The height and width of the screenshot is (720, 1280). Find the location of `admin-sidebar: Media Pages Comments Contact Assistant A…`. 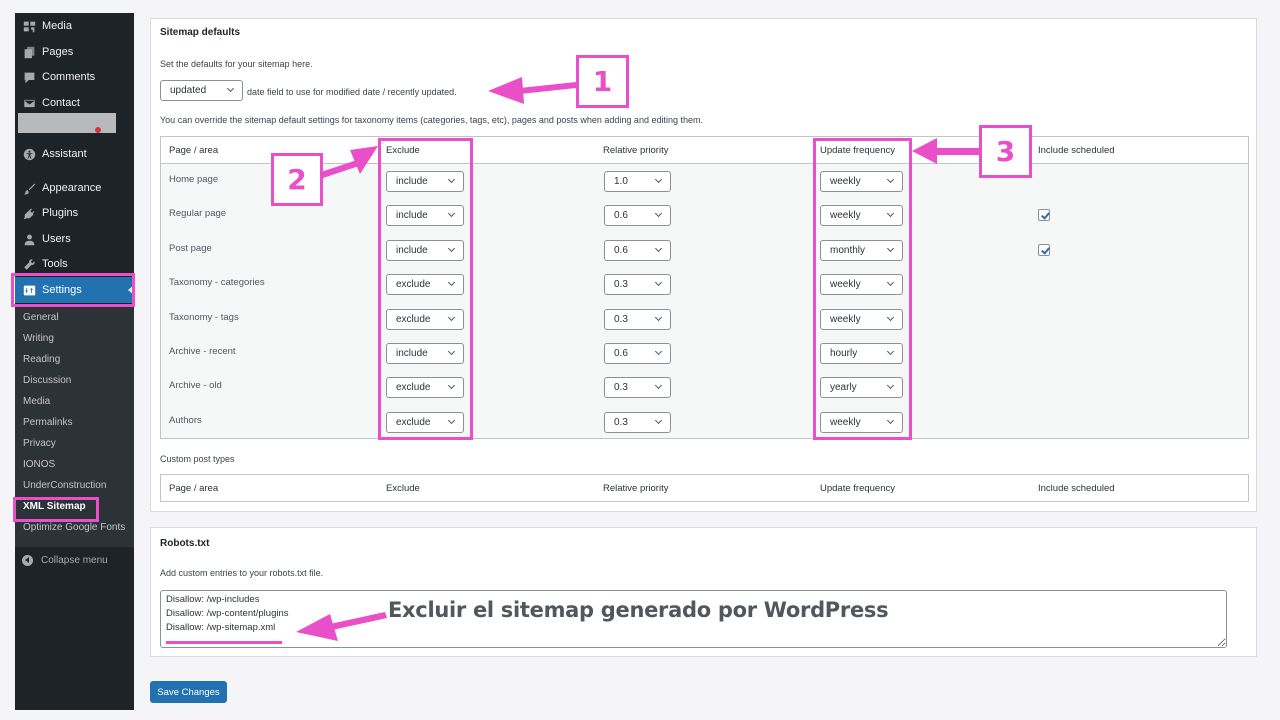

admin-sidebar: Media Pages Comments Contact Assistant A… is located at coordinates (74, 361).